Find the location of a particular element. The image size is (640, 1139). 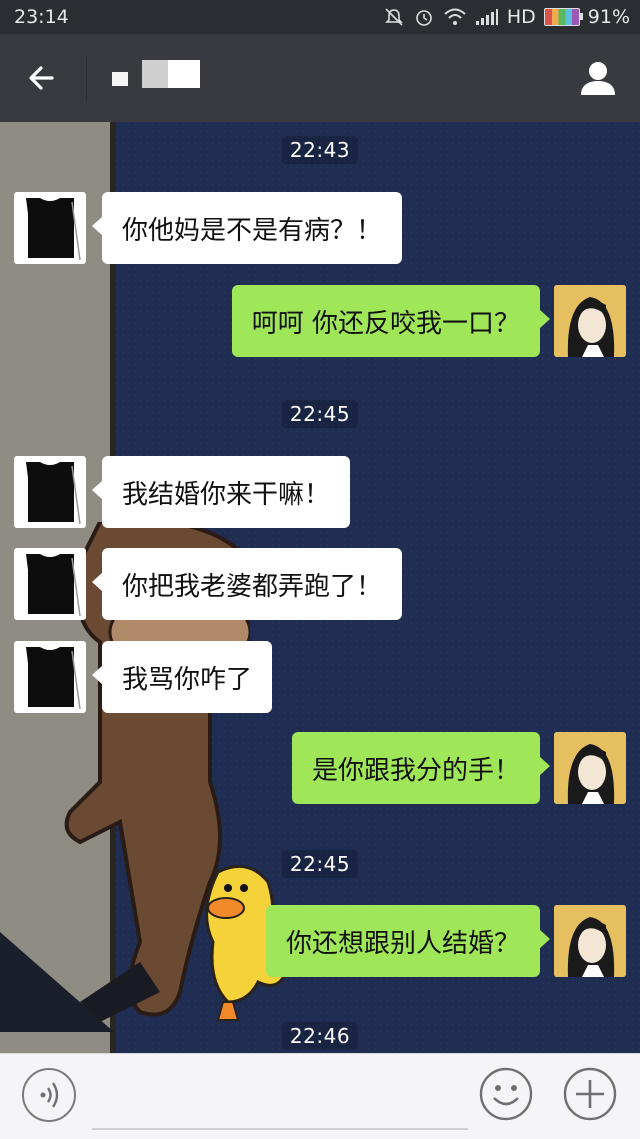

alarm-icon is located at coordinates (424, 18).